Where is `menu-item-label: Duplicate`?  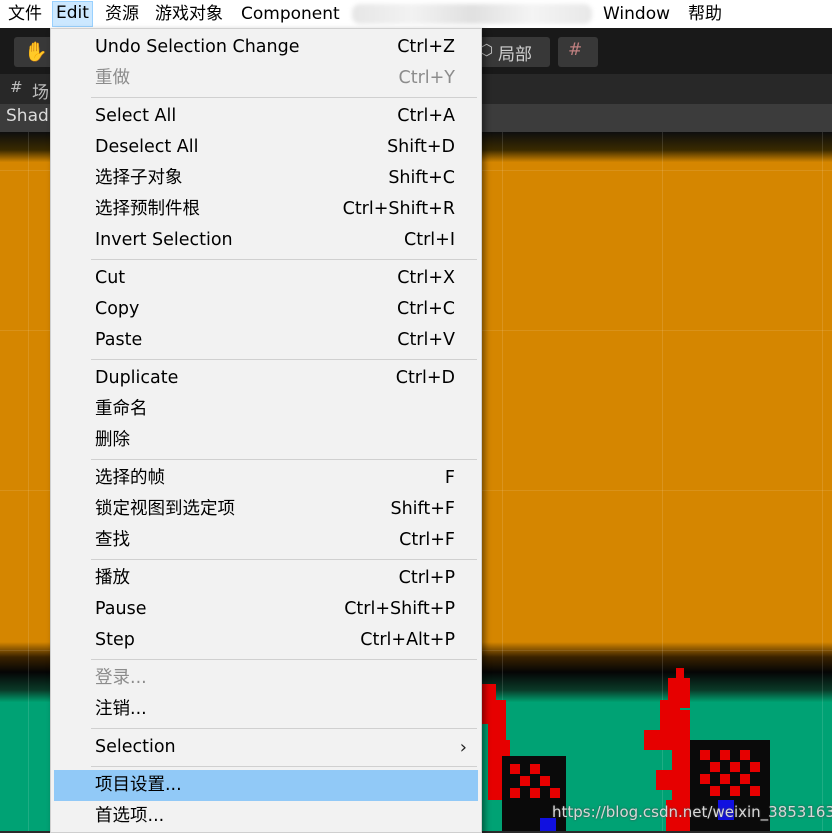
menu-item-label: Duplicate is located at coordinates (137, 378).